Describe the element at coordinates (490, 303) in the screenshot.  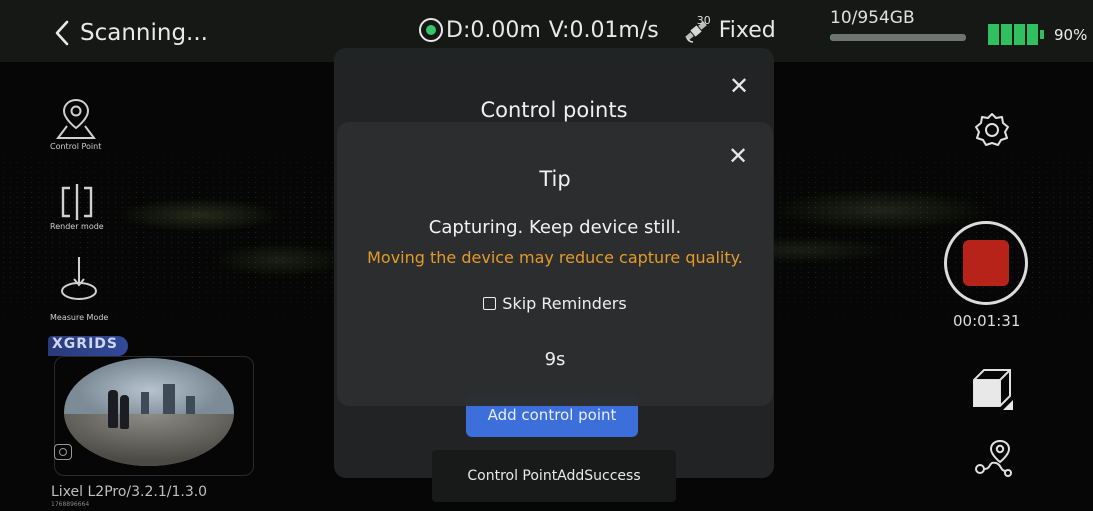
I see `checkbox-icon` at that location.